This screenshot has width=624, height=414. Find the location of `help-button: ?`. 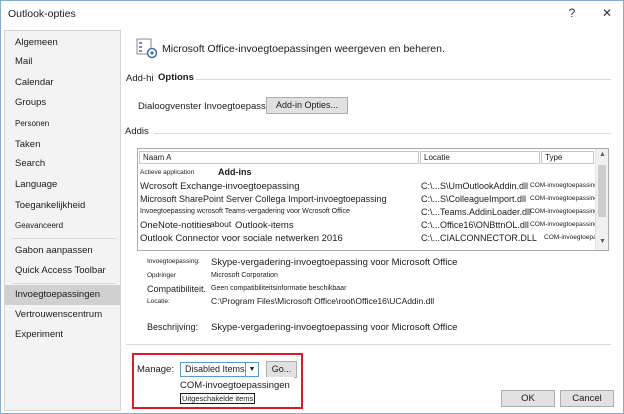

help-button: ? is located at coordinates (572, 13).